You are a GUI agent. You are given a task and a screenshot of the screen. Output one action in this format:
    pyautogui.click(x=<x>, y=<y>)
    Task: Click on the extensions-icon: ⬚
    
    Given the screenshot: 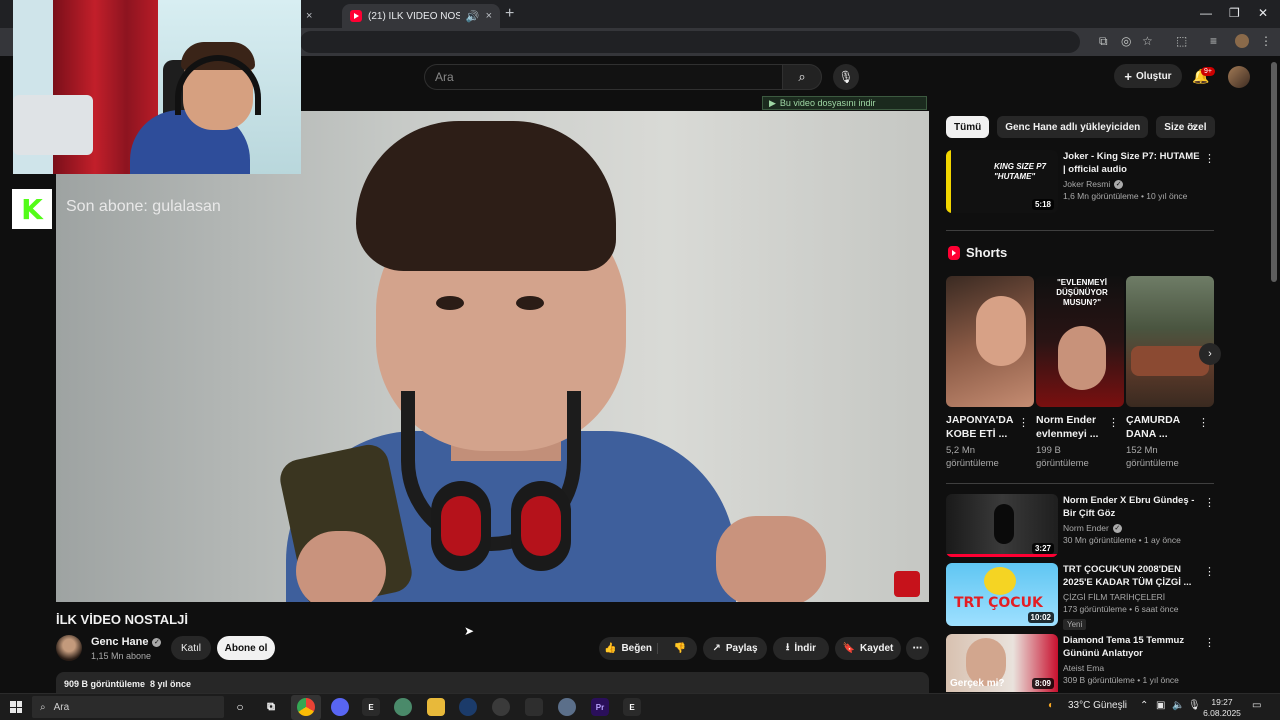 What is the action you would take?
    pyautogui.click(x=1181, y=41)
    